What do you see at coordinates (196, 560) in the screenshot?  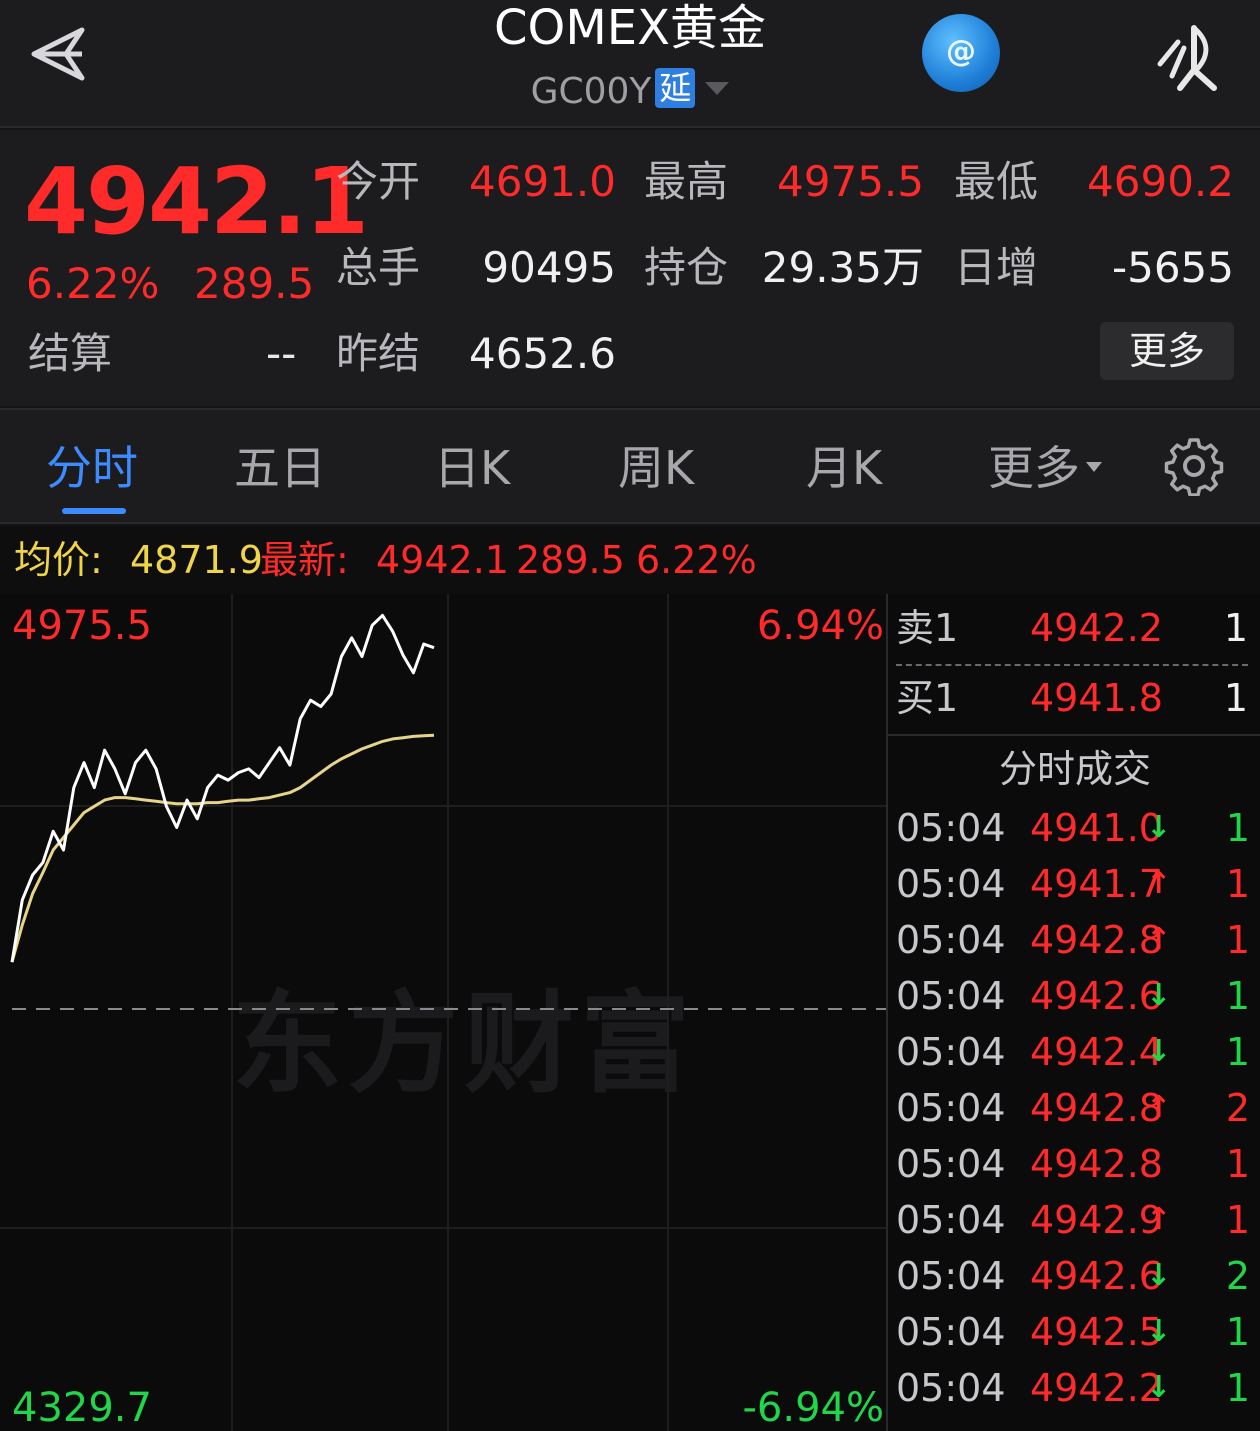 I see `avg-price-value: 4871.9` at bounding box center [196, 560].